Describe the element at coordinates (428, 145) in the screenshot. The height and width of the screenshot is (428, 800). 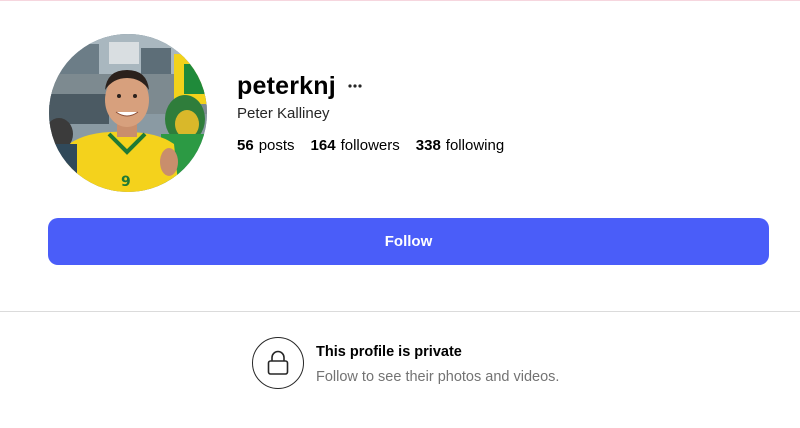
I see `following-count: 338` at that location.